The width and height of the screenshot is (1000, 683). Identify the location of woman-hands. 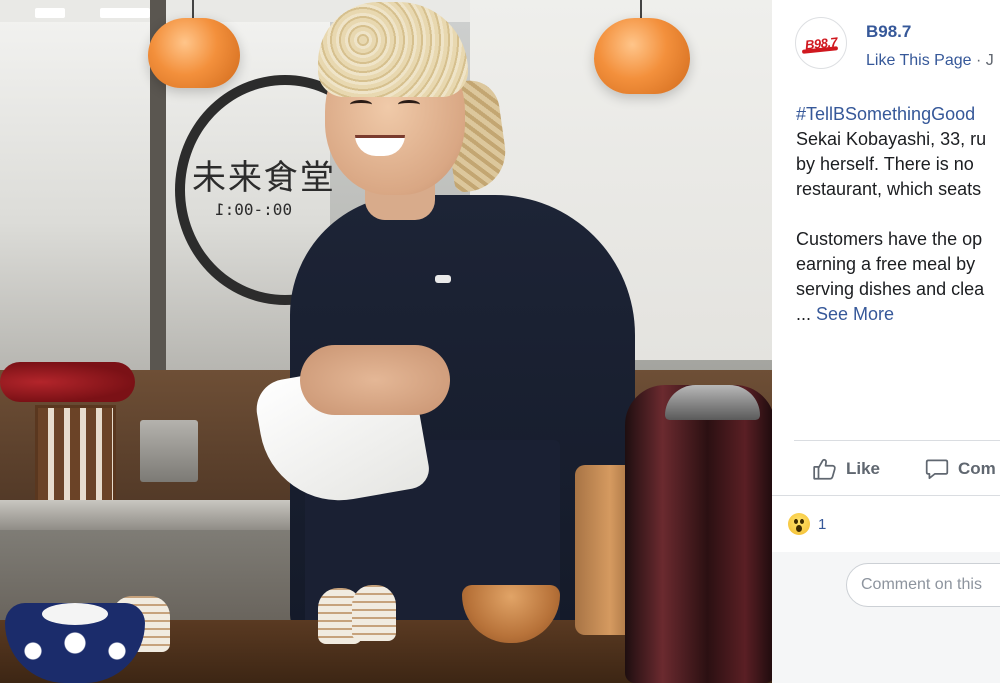
(375, 380).